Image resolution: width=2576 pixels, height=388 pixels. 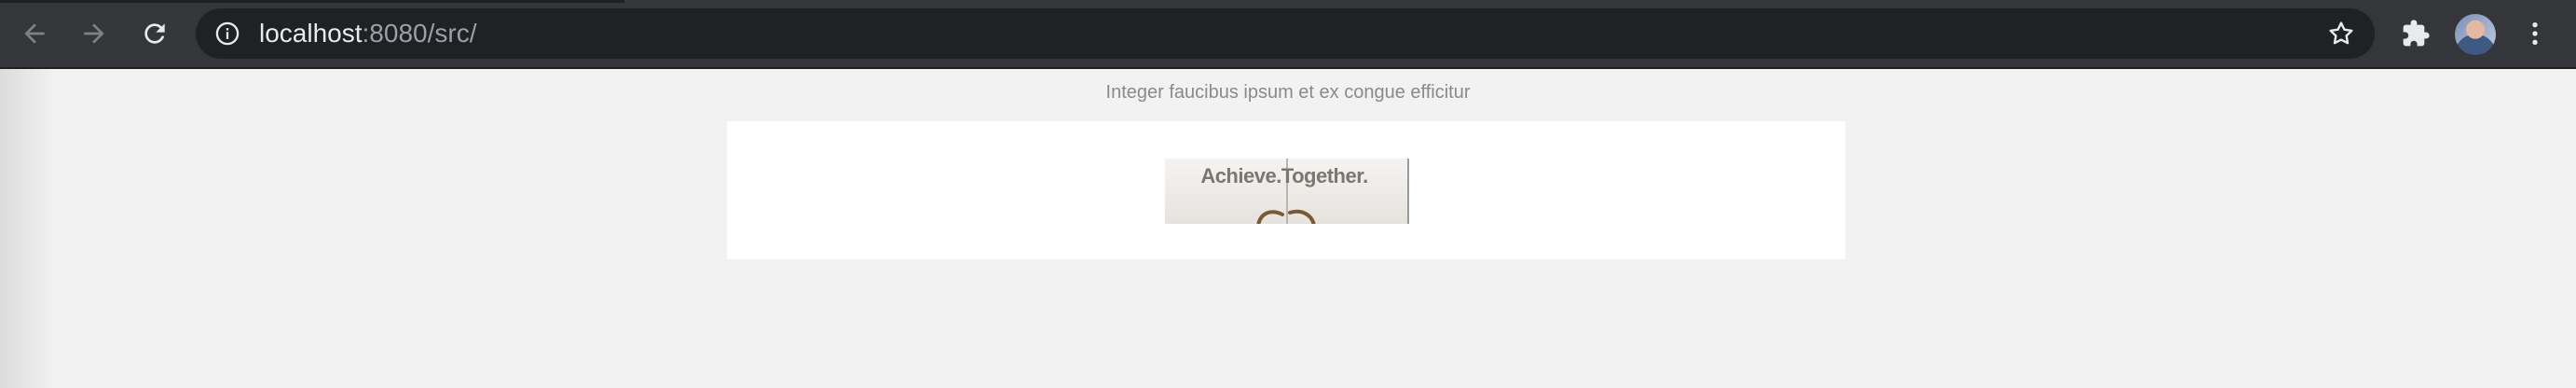 I want to click on arrow-left-icon, so click(x=34, y=33).